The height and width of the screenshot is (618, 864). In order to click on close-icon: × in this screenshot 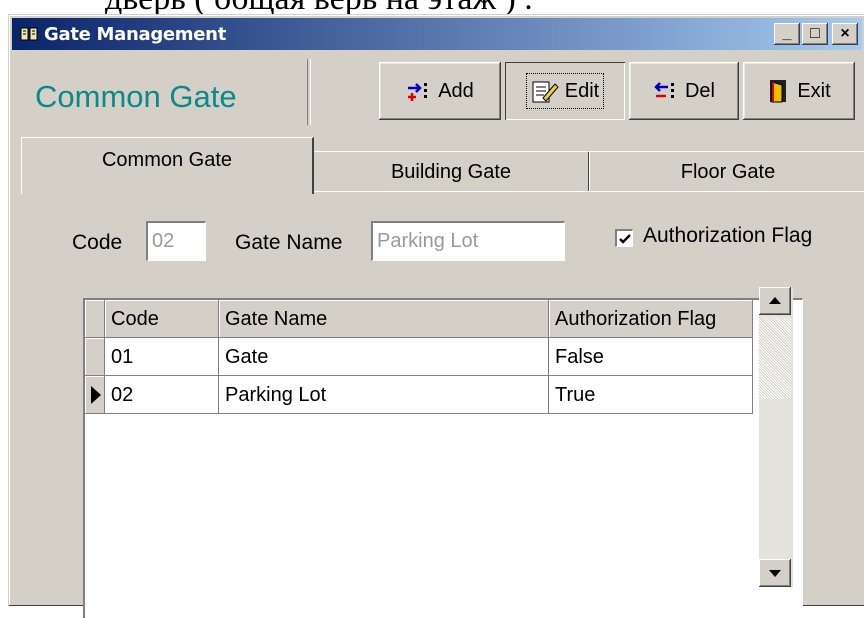, I will do `click(845, 33)`.